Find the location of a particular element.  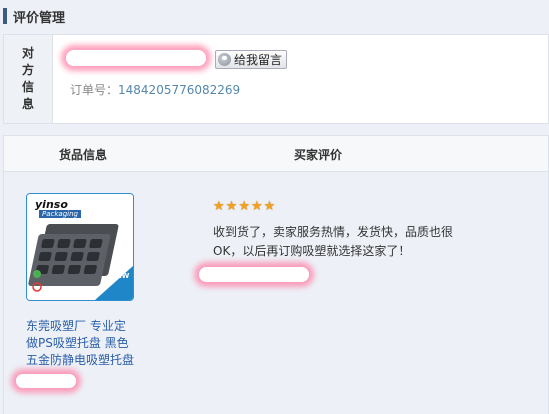

leave-message-button: 给我留言 is located at coordinates (251, 59).